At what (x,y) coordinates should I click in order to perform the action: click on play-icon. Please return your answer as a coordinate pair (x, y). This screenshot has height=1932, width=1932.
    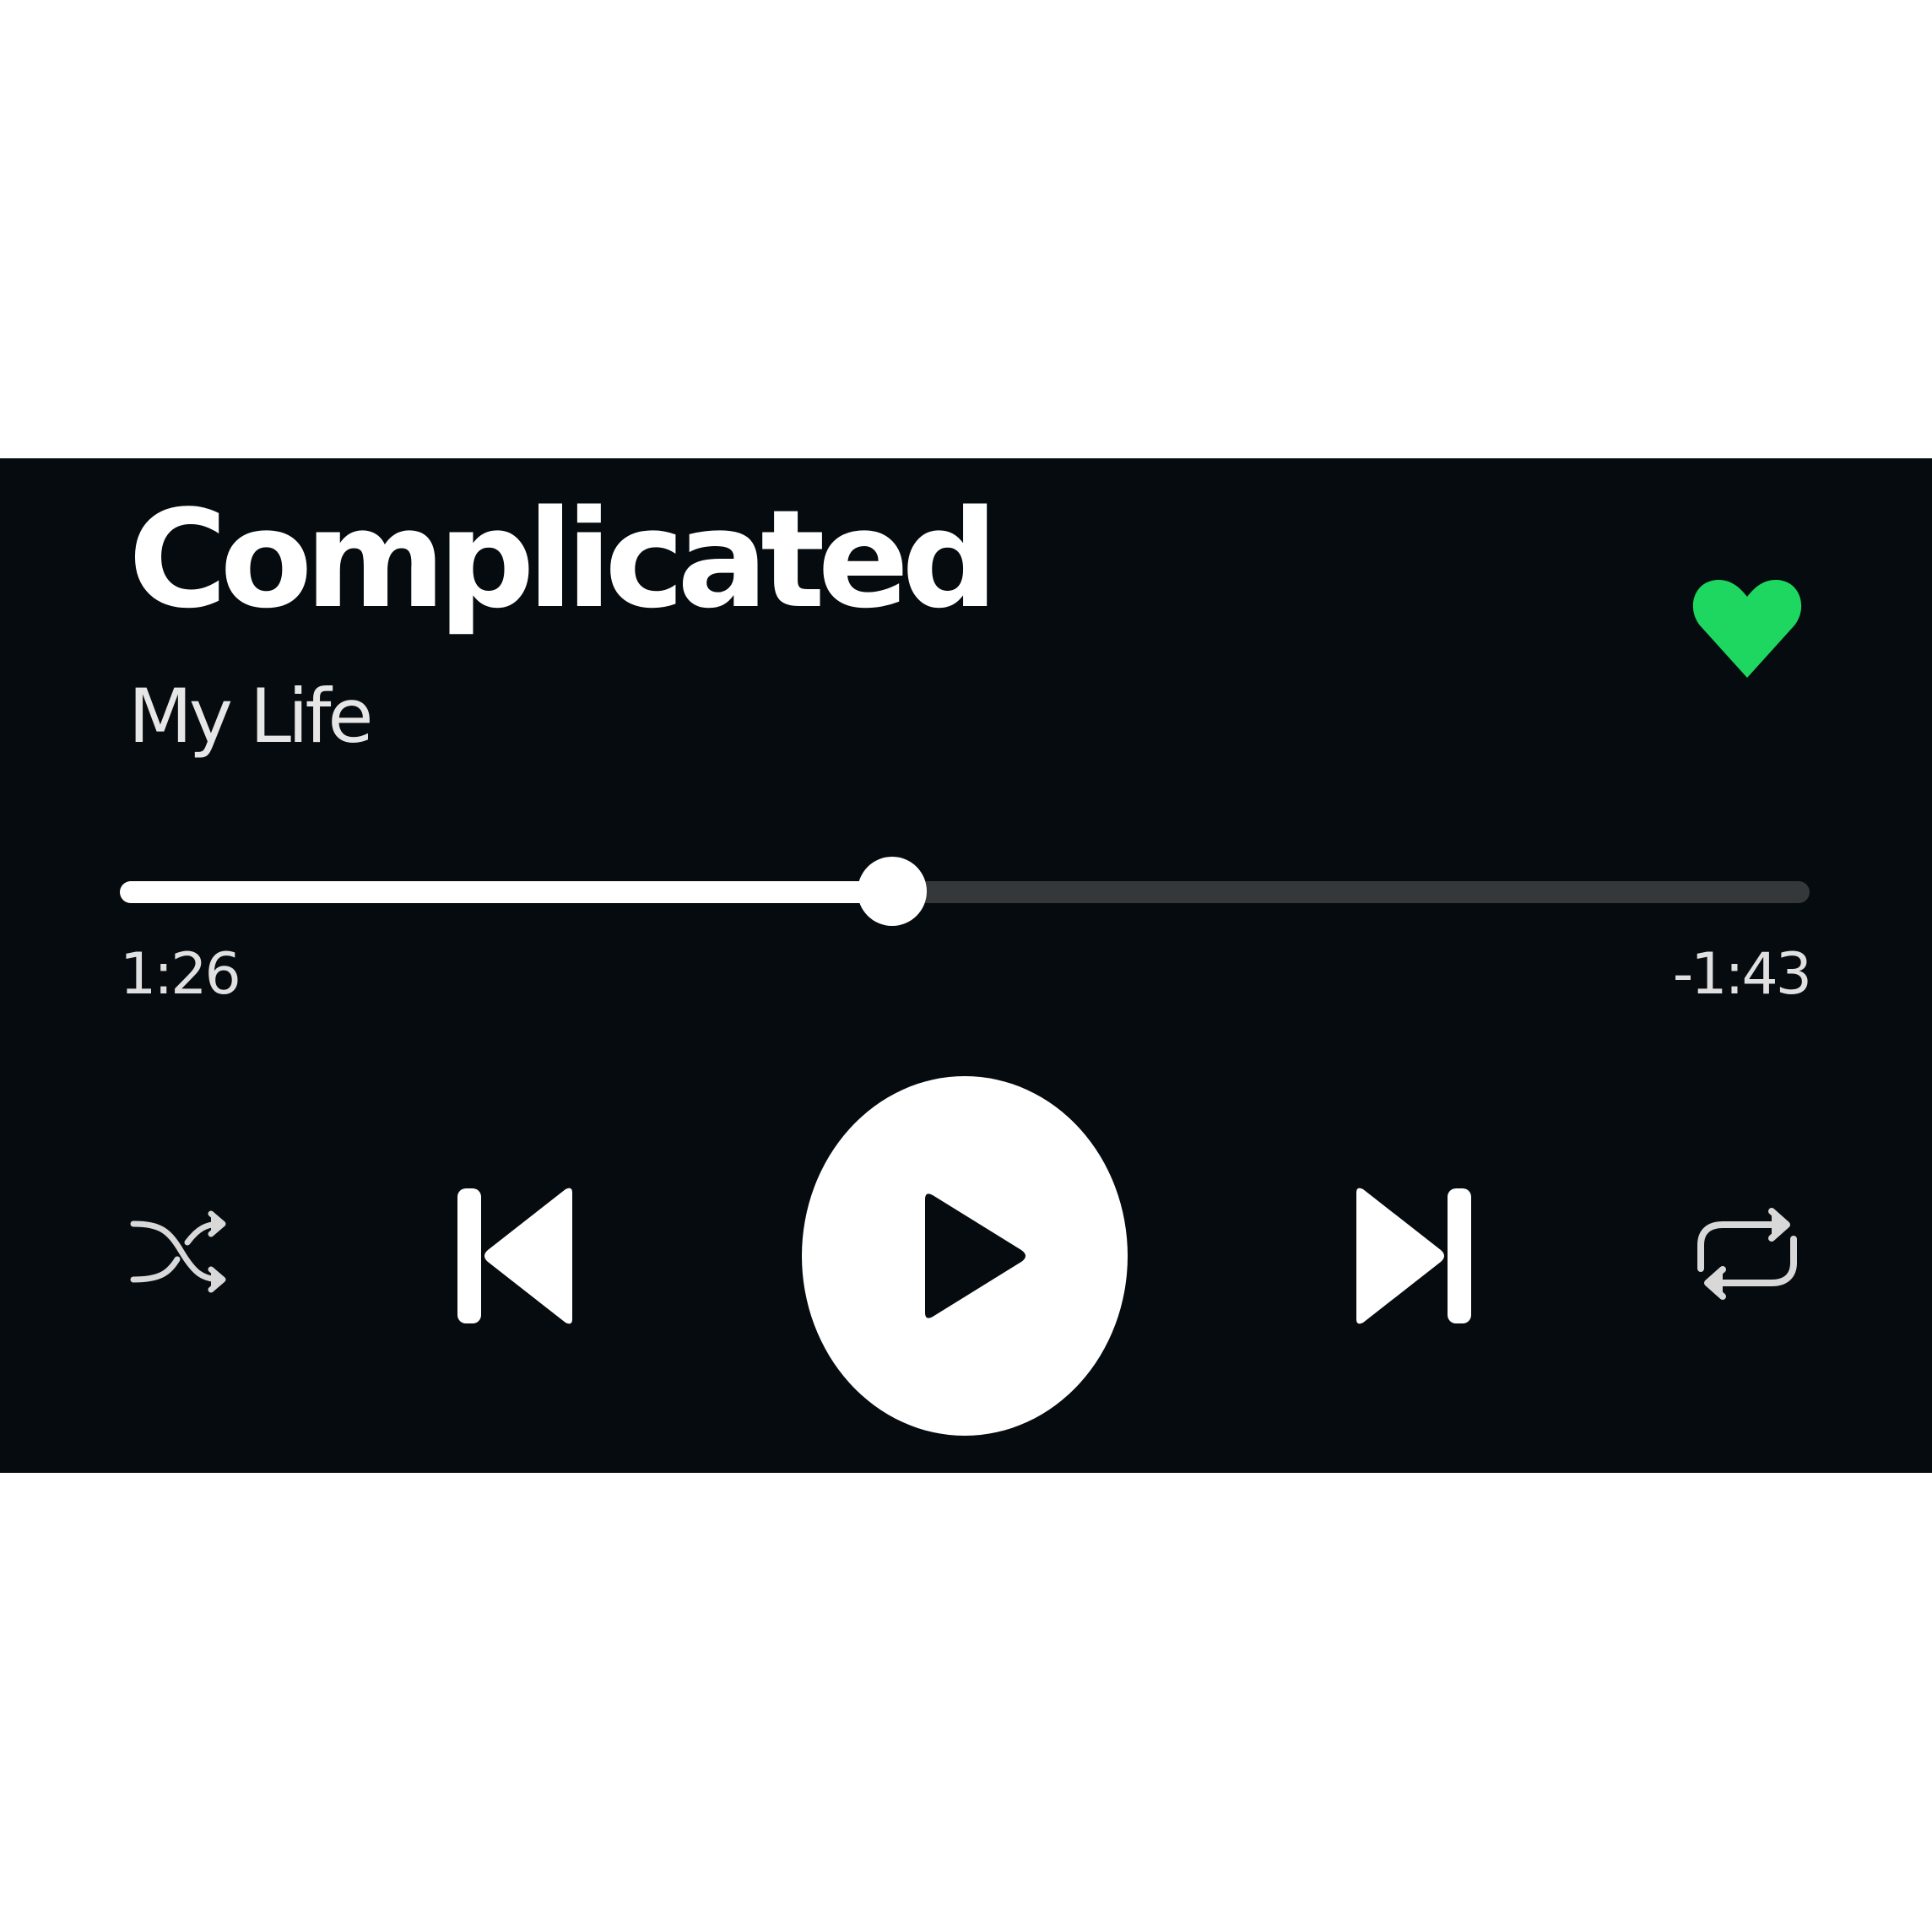
    Looking at the image, I should click on (965, 1256).